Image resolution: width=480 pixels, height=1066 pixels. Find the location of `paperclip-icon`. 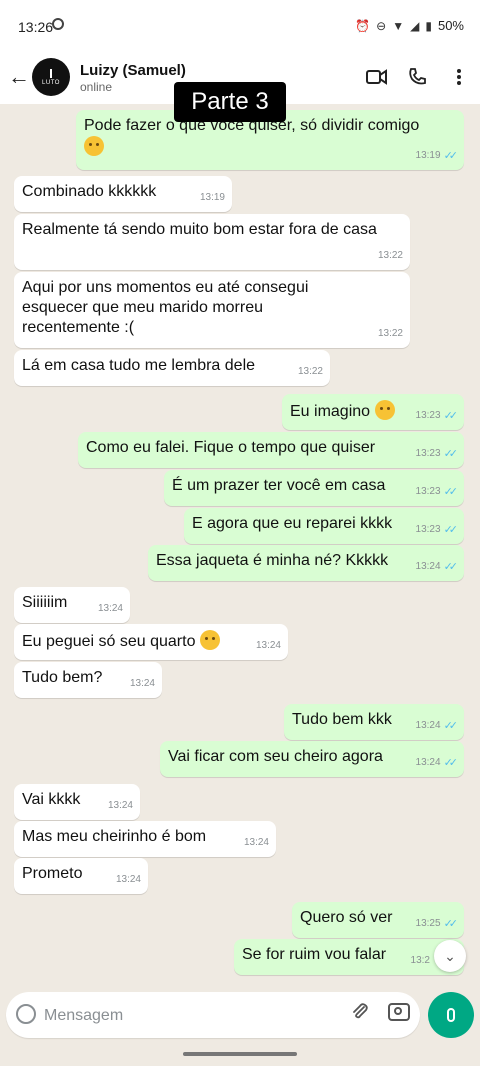

paperclip-icon is located at coordinates (360, 1015).